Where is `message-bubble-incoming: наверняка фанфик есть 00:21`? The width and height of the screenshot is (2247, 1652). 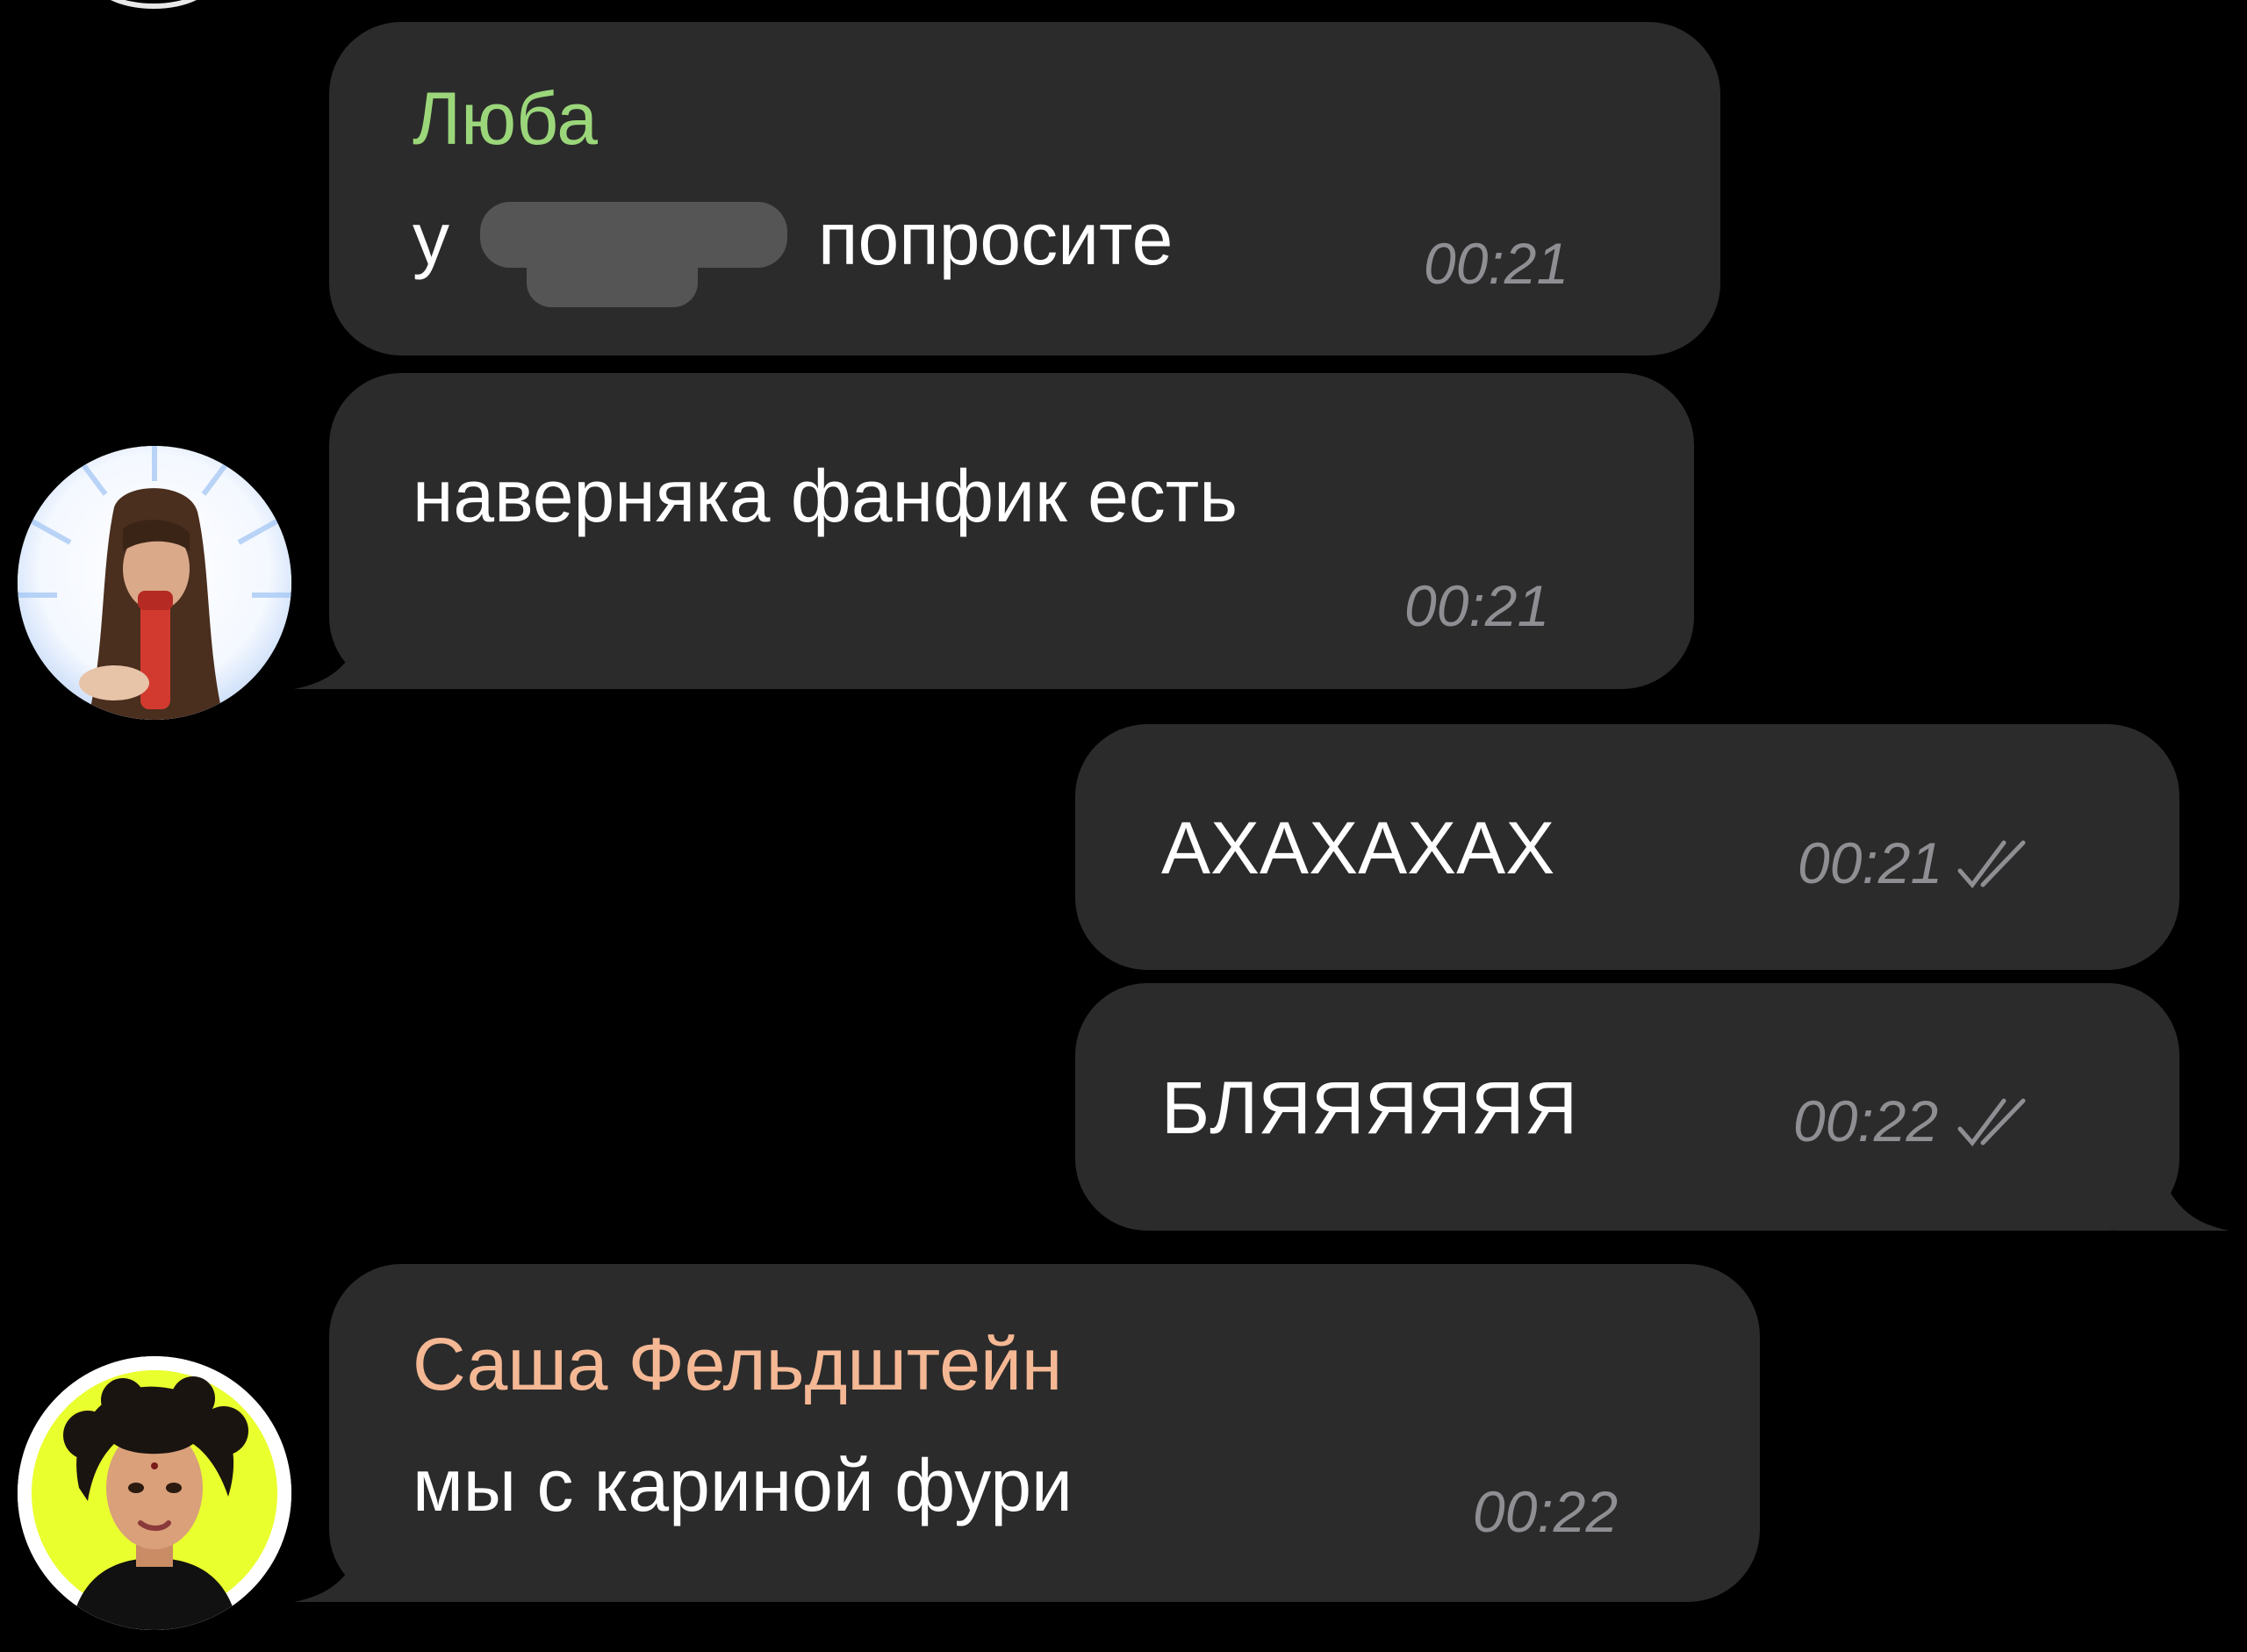 message-bubble-incoming: наверняка фанфик есть 00:21 is located at coordinates (1011, 531).